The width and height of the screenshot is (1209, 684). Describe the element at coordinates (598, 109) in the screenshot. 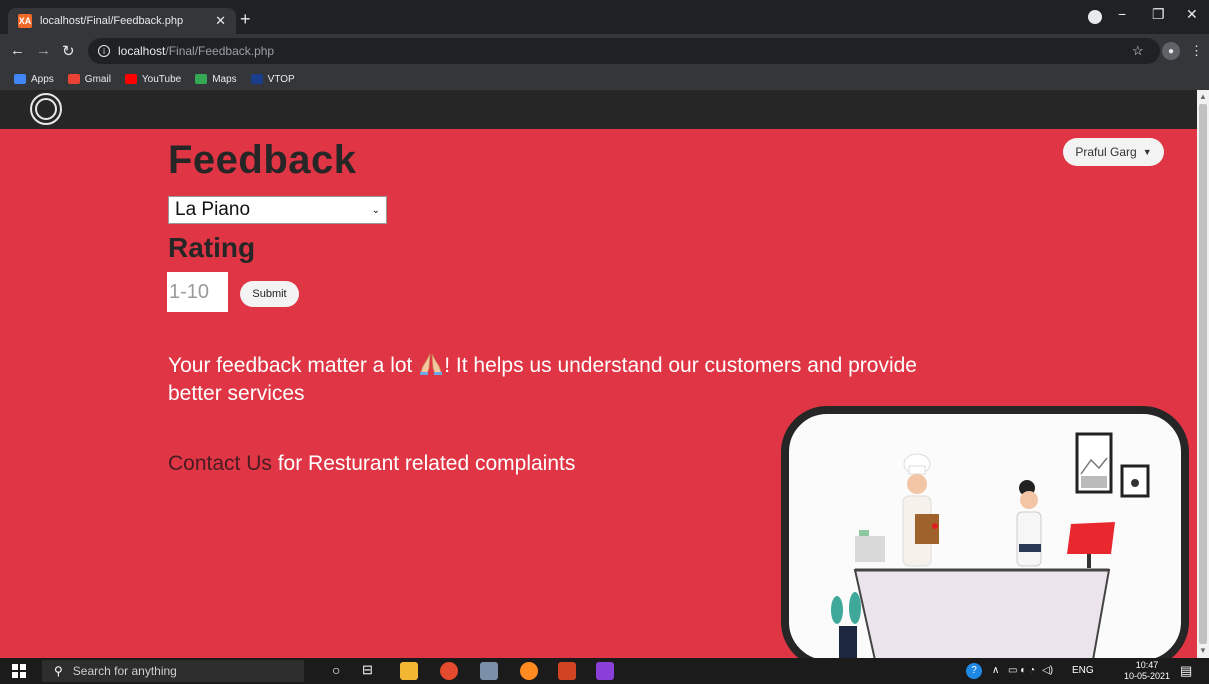

I see `site-navbar` at that location.